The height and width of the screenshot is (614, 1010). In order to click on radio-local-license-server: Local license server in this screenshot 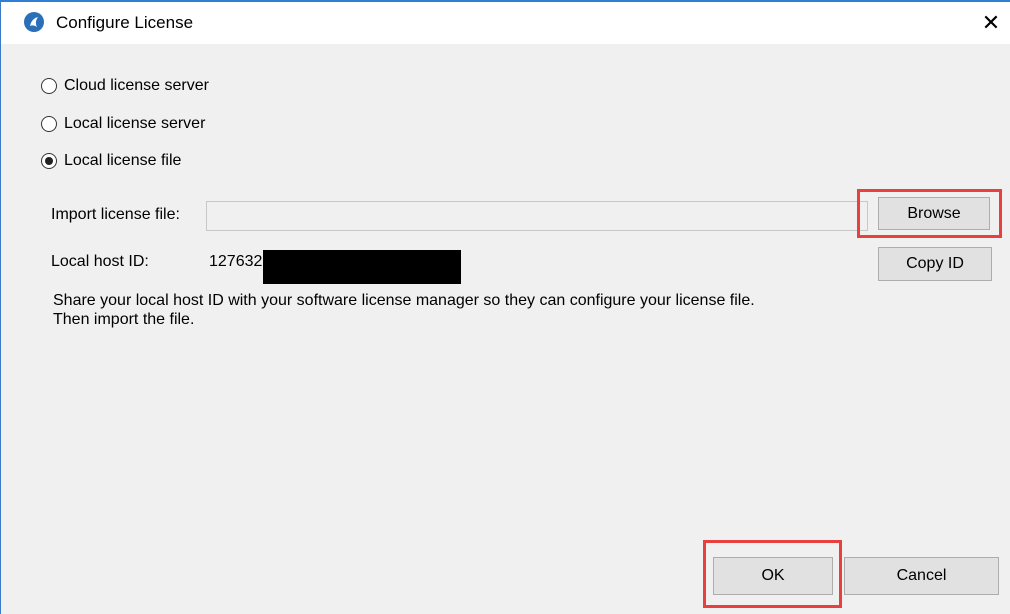, I will do `click(123, 124)`.